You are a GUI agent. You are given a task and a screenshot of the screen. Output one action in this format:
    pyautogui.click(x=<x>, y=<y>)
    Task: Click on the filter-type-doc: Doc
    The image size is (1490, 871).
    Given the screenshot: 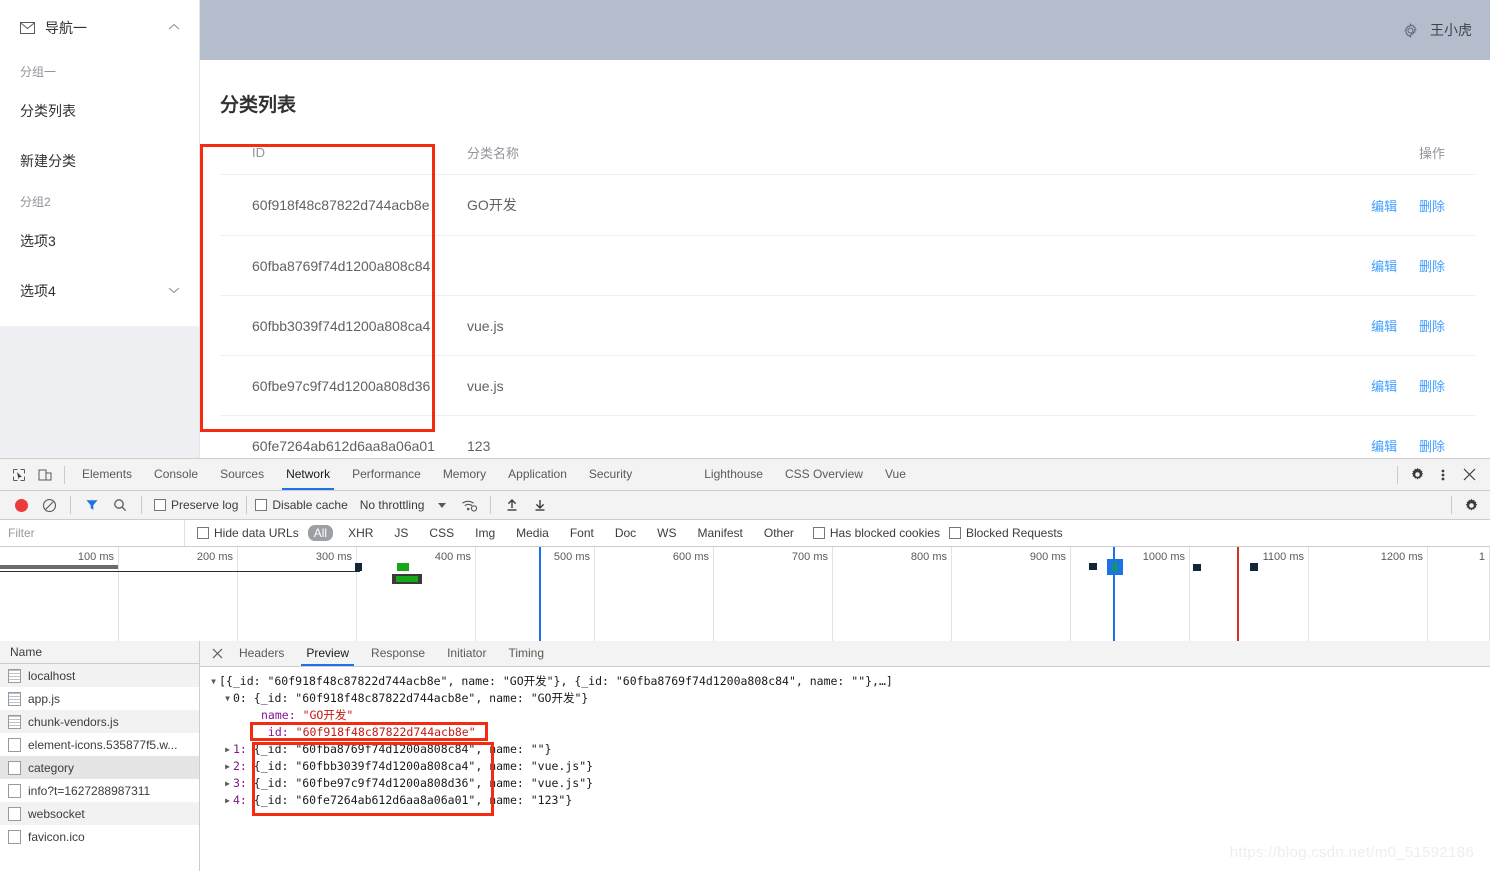 What is the action you would take?
    pyautogui.click(x=625, y=533)
    